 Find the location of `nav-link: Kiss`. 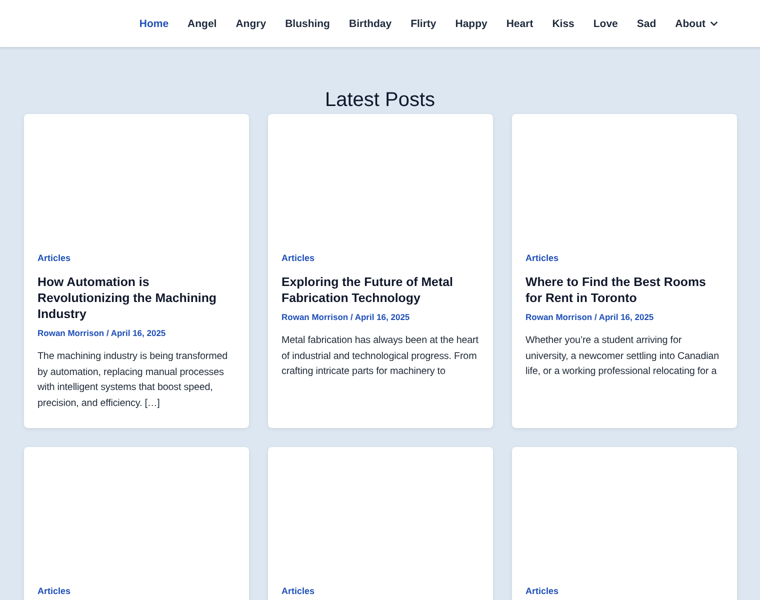

nav-link: Kiss is located at coordinates (563, 24).